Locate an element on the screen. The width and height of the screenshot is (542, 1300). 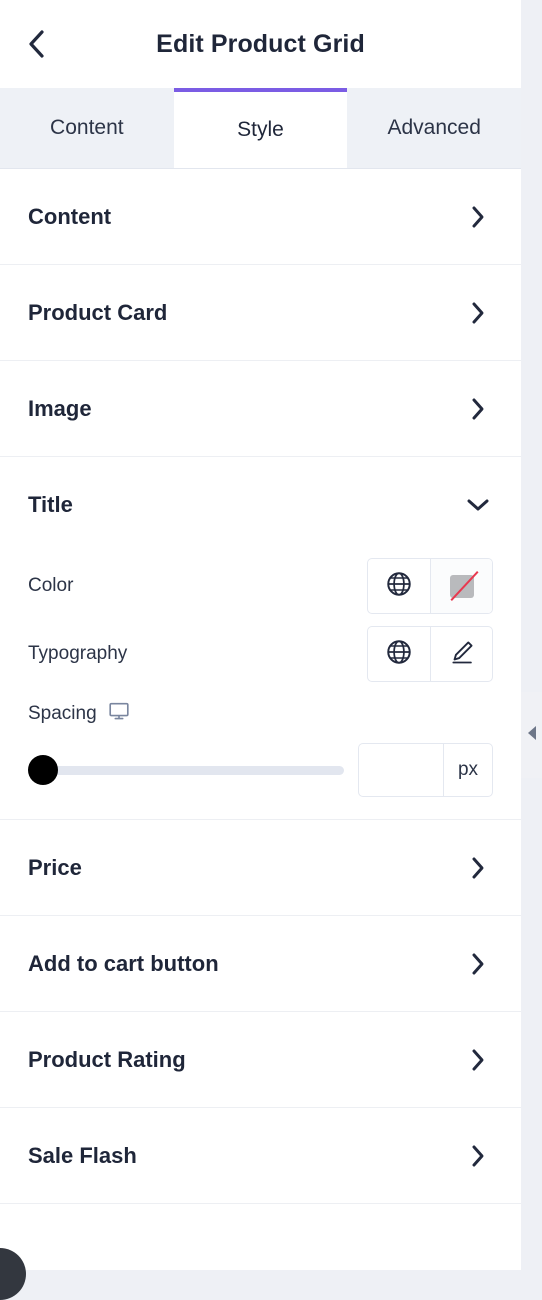
globe-icon-button-typography is located at coordinates (399, 654).